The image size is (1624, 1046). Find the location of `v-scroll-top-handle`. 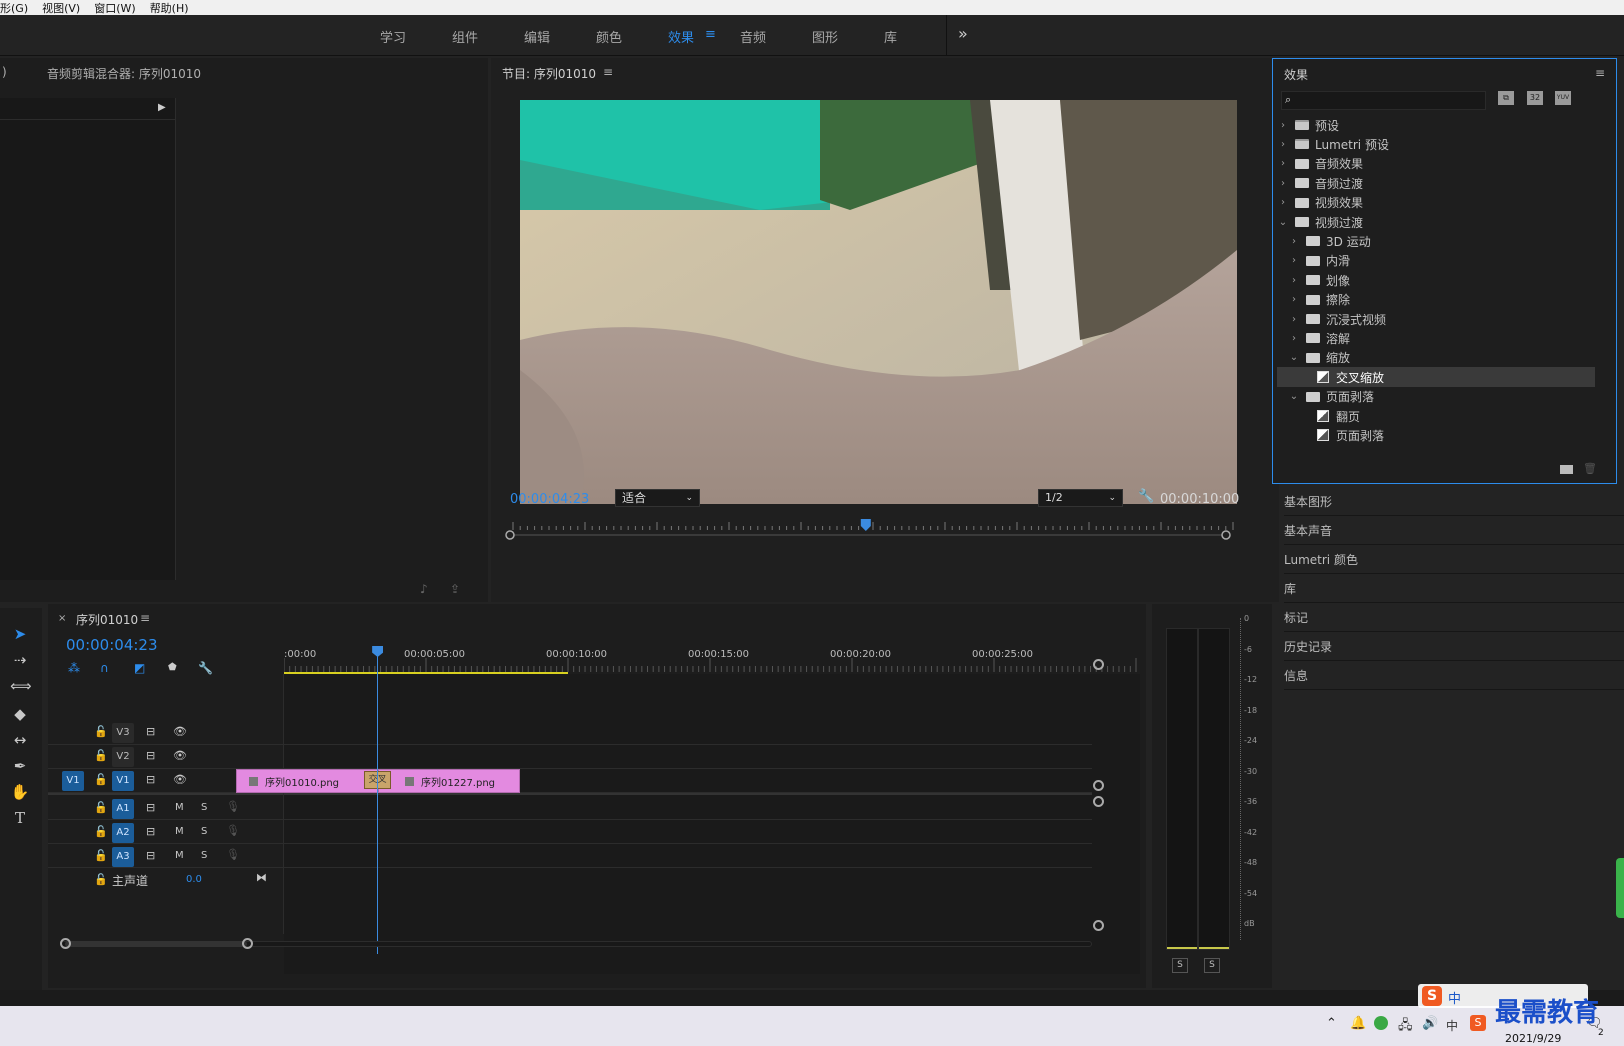

v-scroll-top-handle is located at coordinates (1098, 664).